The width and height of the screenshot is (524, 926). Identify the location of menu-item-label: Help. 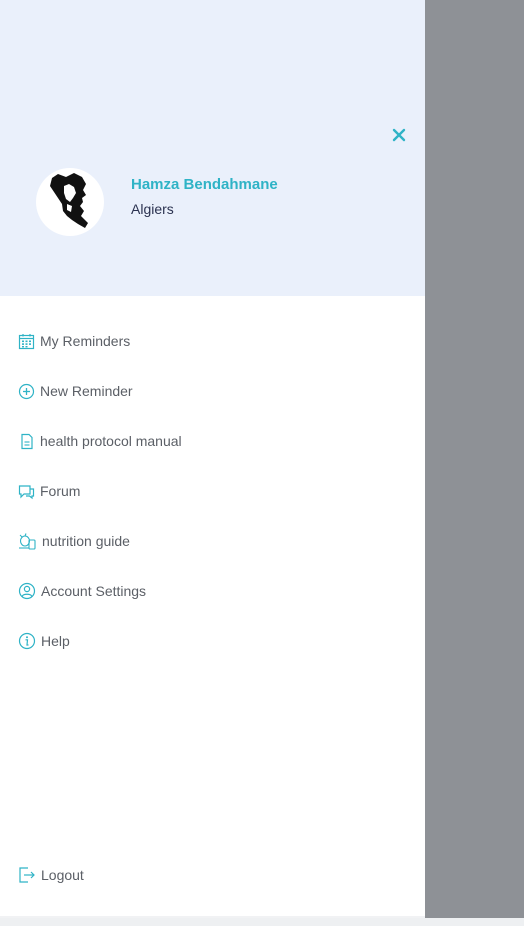
(55, 641).